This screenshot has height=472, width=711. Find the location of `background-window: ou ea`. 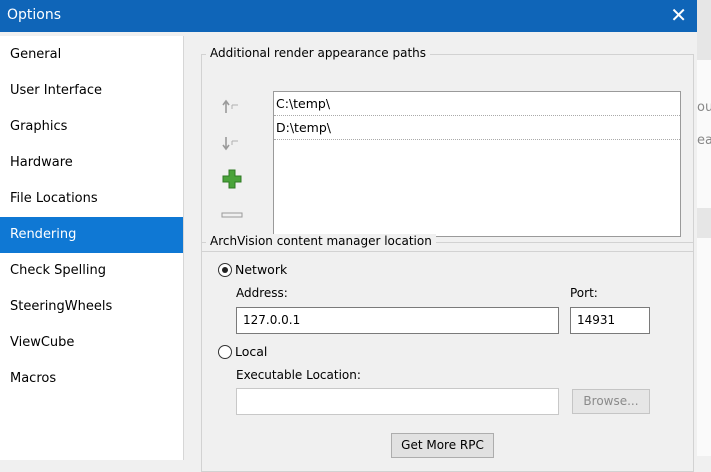

background-window: ou ea is located at coordinates (704, 228).